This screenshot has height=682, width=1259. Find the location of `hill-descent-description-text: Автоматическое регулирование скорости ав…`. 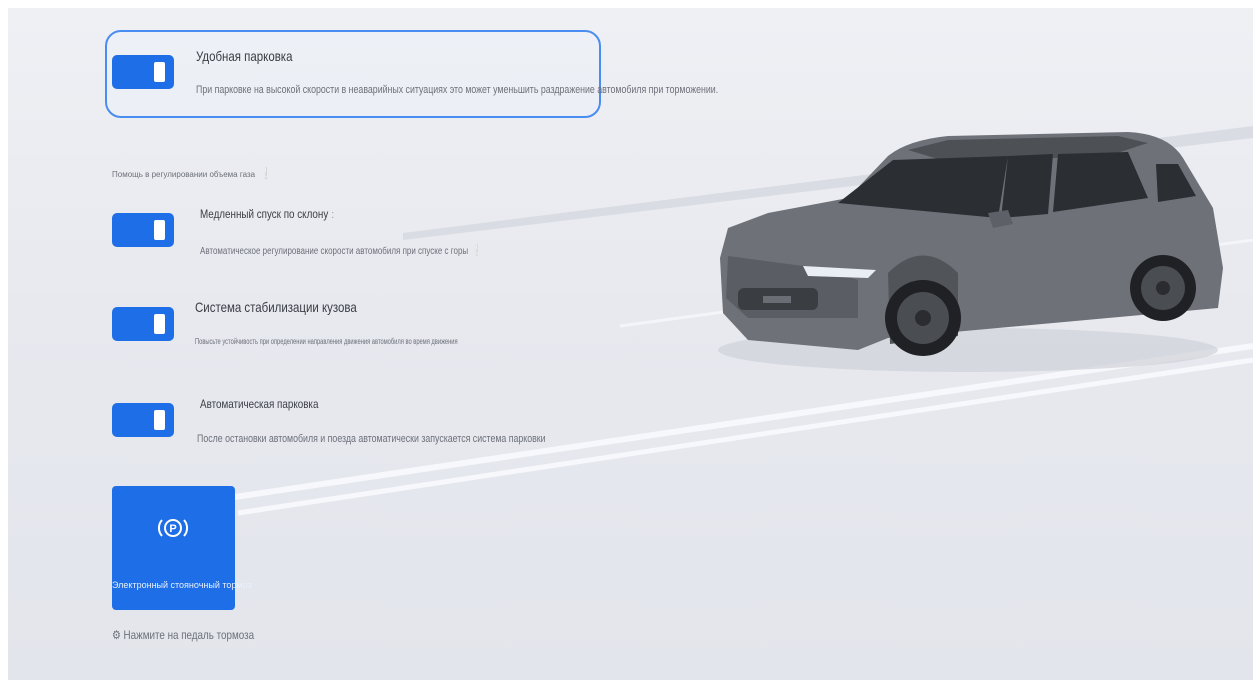

hill-descent-description-text: Автоматическое регулирование скорости ав… is located at coordinates (334, 251).